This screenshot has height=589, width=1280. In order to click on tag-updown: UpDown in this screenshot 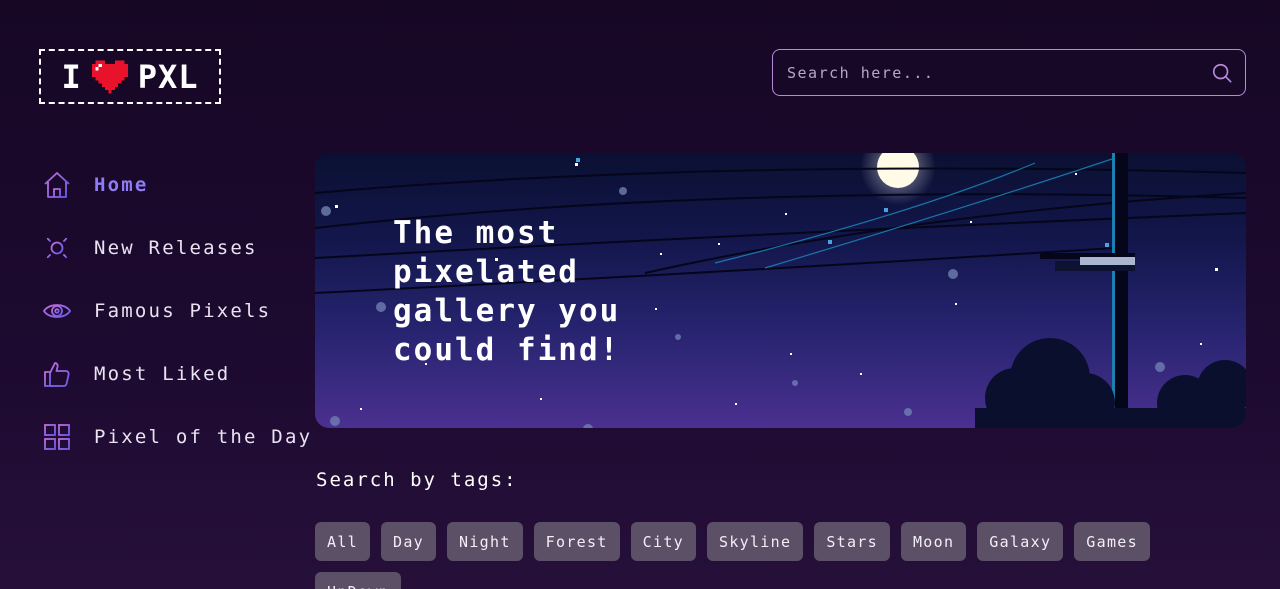, I will do `click(358, 580)`.